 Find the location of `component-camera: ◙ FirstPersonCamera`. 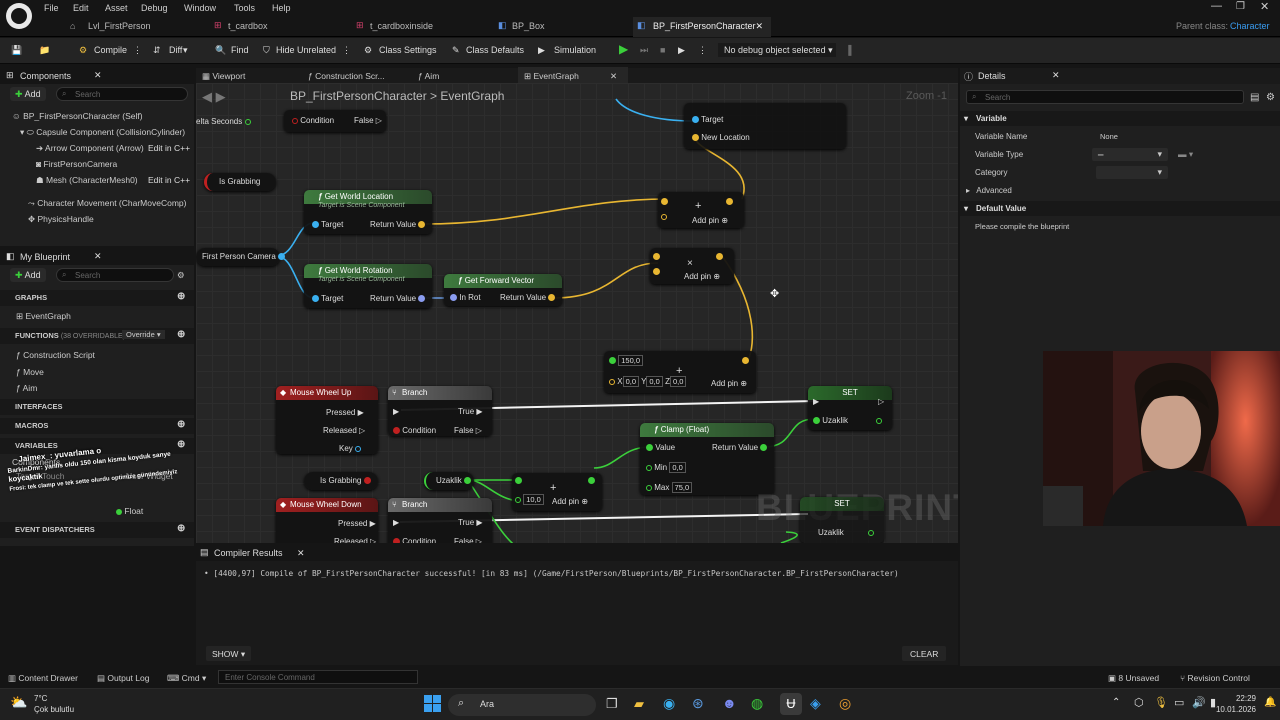

component-camera: ◙ FirstPersonCamera is located at coordinates (76, 164).